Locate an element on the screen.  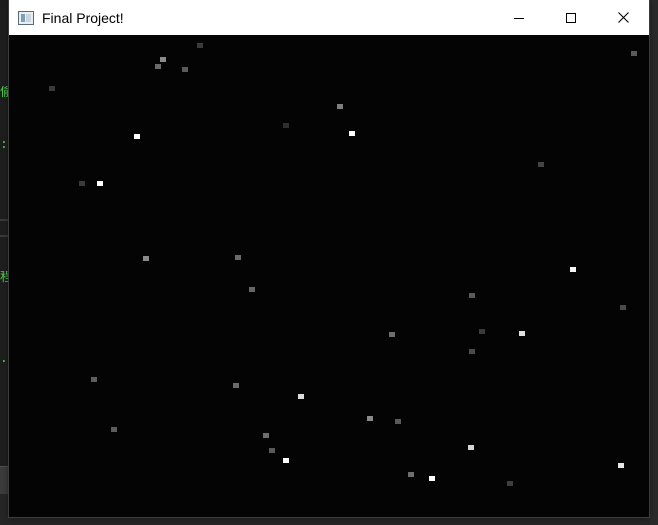
app-window-icon is located at coordinates (26, 17).